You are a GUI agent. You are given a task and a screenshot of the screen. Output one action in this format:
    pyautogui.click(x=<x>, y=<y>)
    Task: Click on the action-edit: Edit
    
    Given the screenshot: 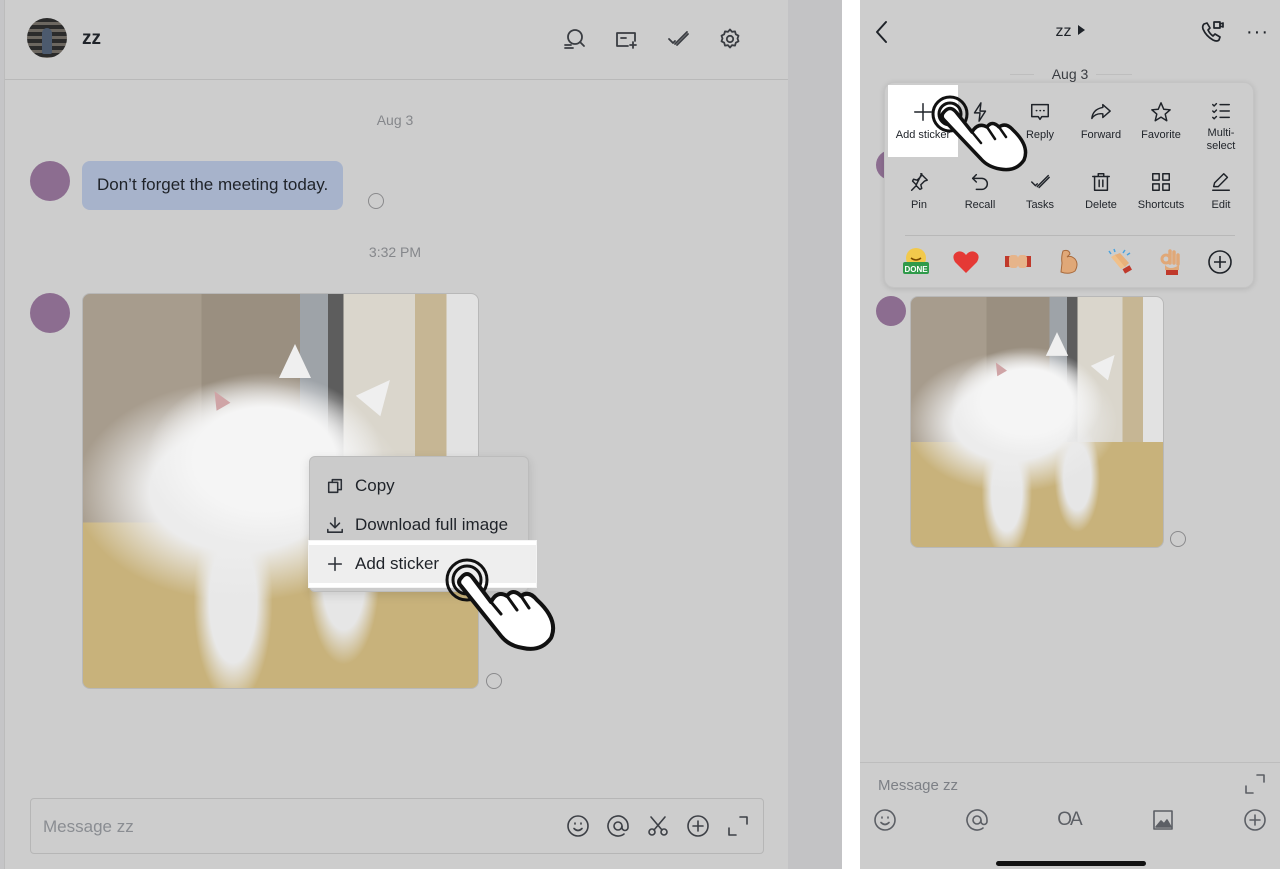 What is the action you would take?
    pyautogui.click(x=1221, y=189)
    